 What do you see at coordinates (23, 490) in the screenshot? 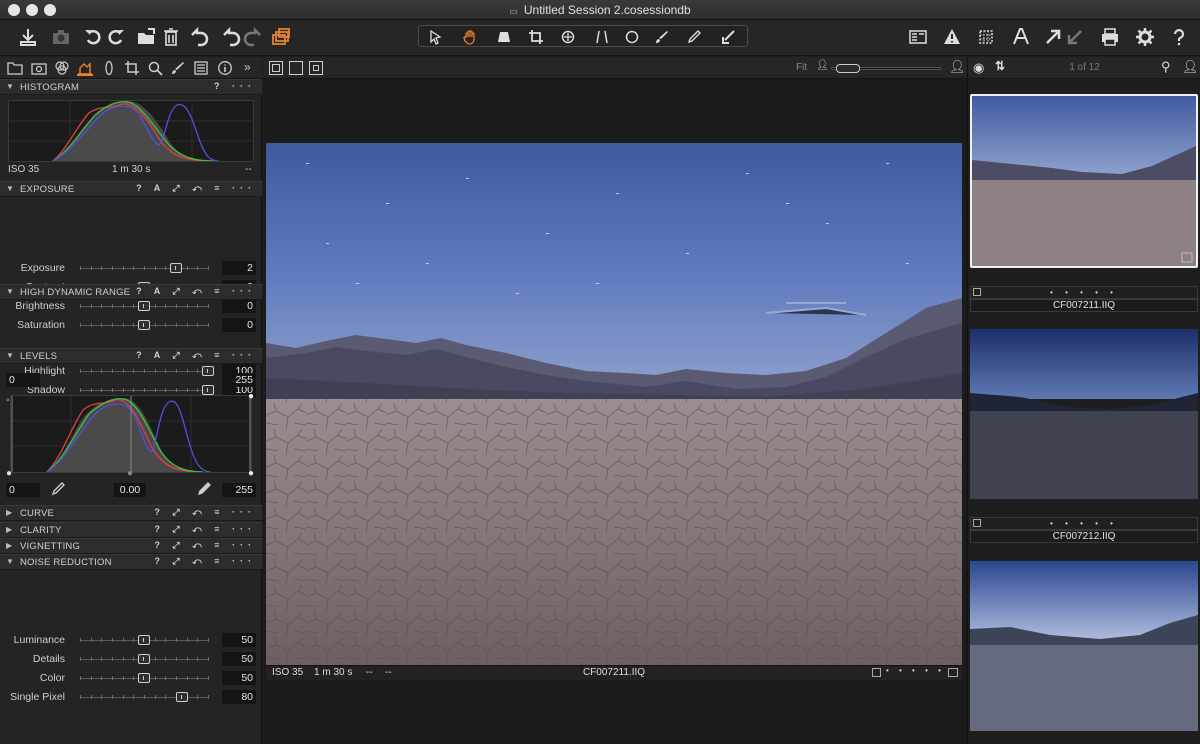
I see `levels-low-output: 0` at bounding box center [23, 490].